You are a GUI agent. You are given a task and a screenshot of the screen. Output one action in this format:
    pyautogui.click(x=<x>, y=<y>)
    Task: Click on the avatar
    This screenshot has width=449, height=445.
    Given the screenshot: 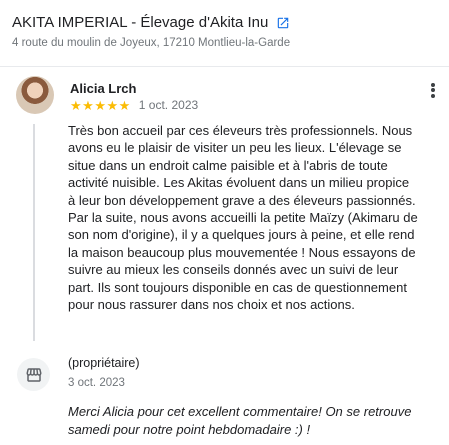 What is the action you would take?
    pyautogui.click(x=35, y=95)
    